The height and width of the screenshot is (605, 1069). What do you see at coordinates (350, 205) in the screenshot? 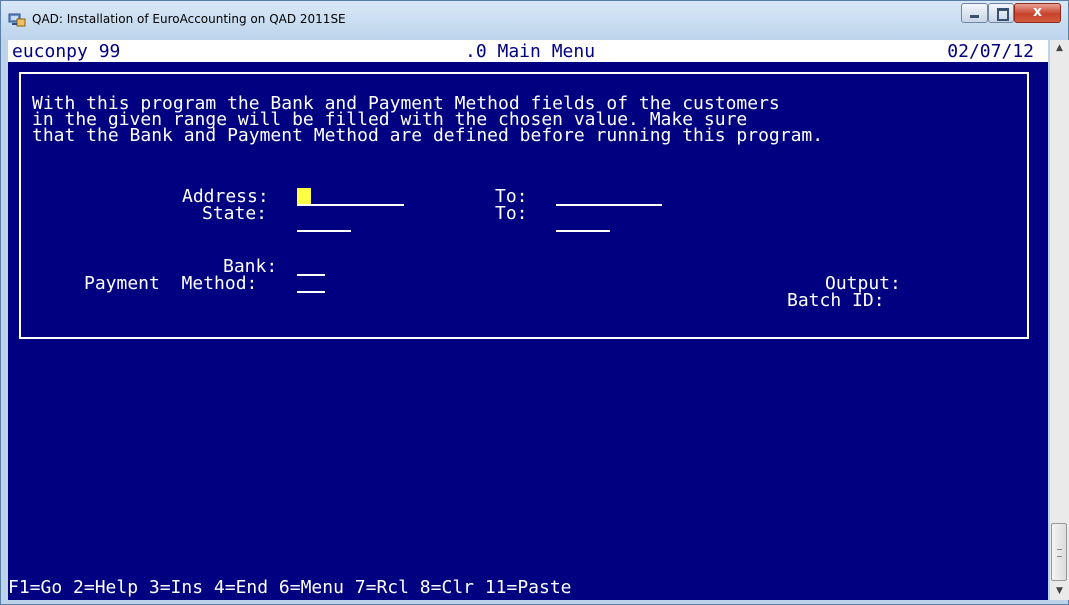
I see `address-from-field` at bounding box center [350, 205].